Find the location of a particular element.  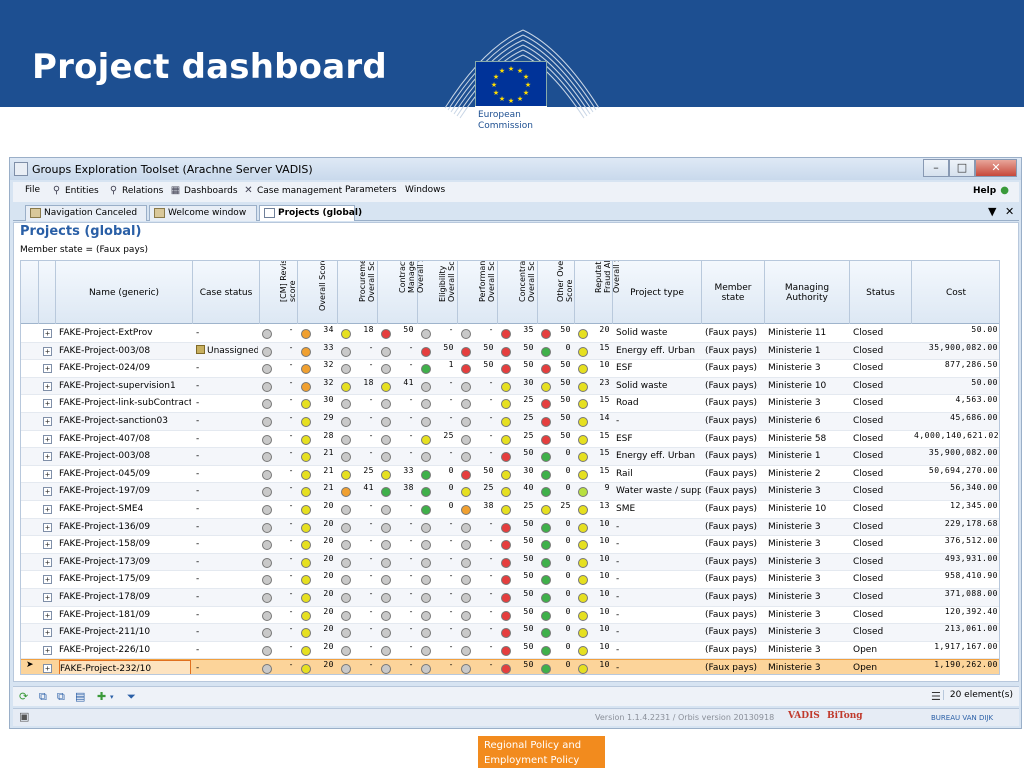

minimize-button: – is located at coordinates (936, 168).